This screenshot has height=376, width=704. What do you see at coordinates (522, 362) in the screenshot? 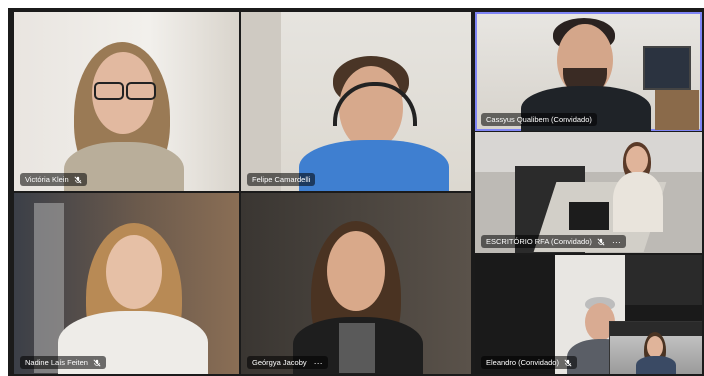
I see `participant-name: Eleandro (Convidado)` at bounding box center [522, 362].